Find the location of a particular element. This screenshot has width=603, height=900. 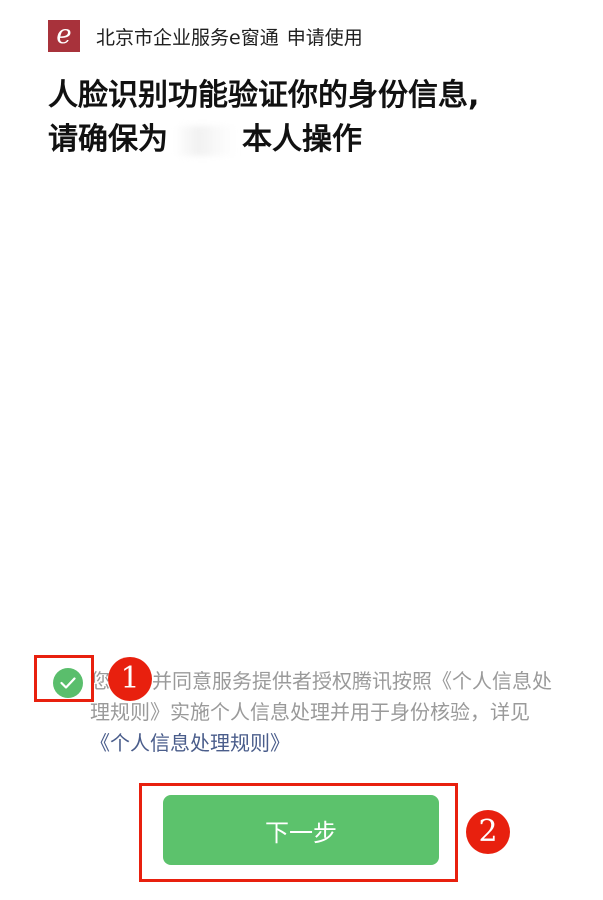

title-line-2: 请确保为 本人操作 is located at coordinates (318, 140).